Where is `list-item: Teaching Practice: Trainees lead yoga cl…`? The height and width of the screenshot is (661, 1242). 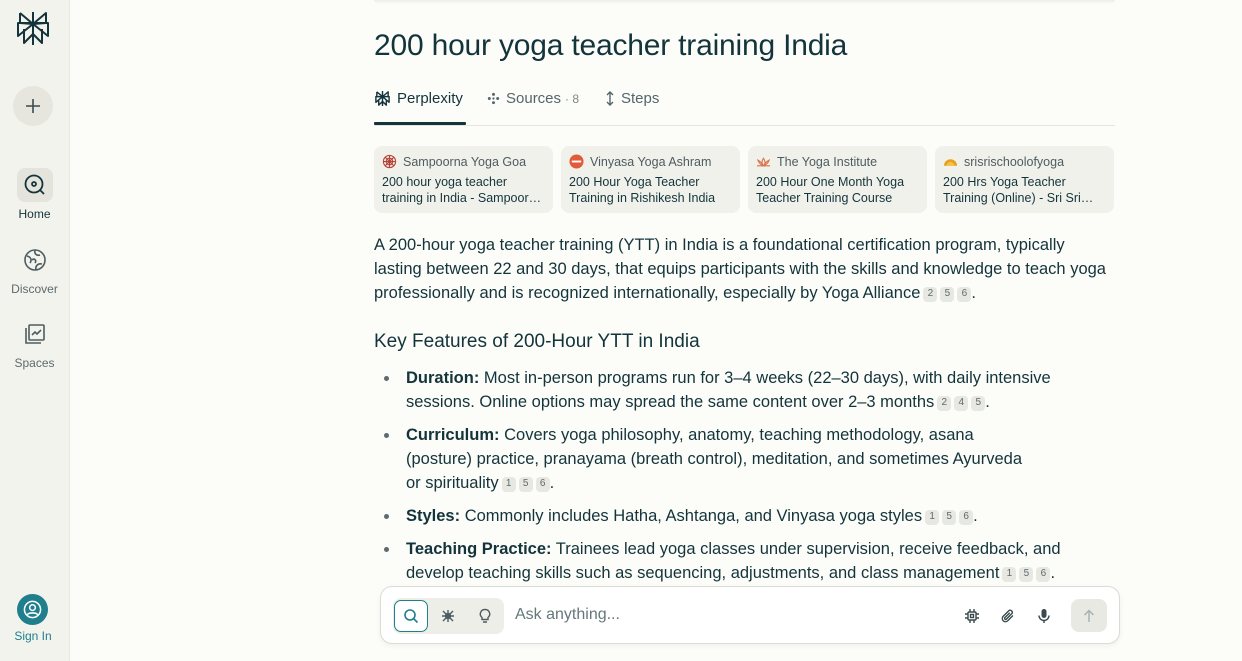 list-item: Teaching Practice: Trainees lead yoga cl… is located at coordinates (744, 561).